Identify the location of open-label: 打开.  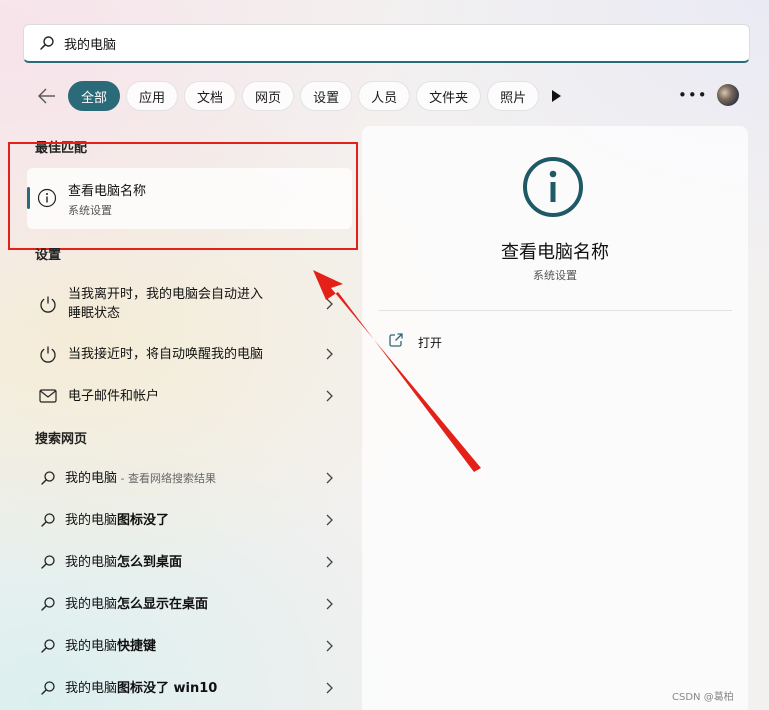
(430, 342).